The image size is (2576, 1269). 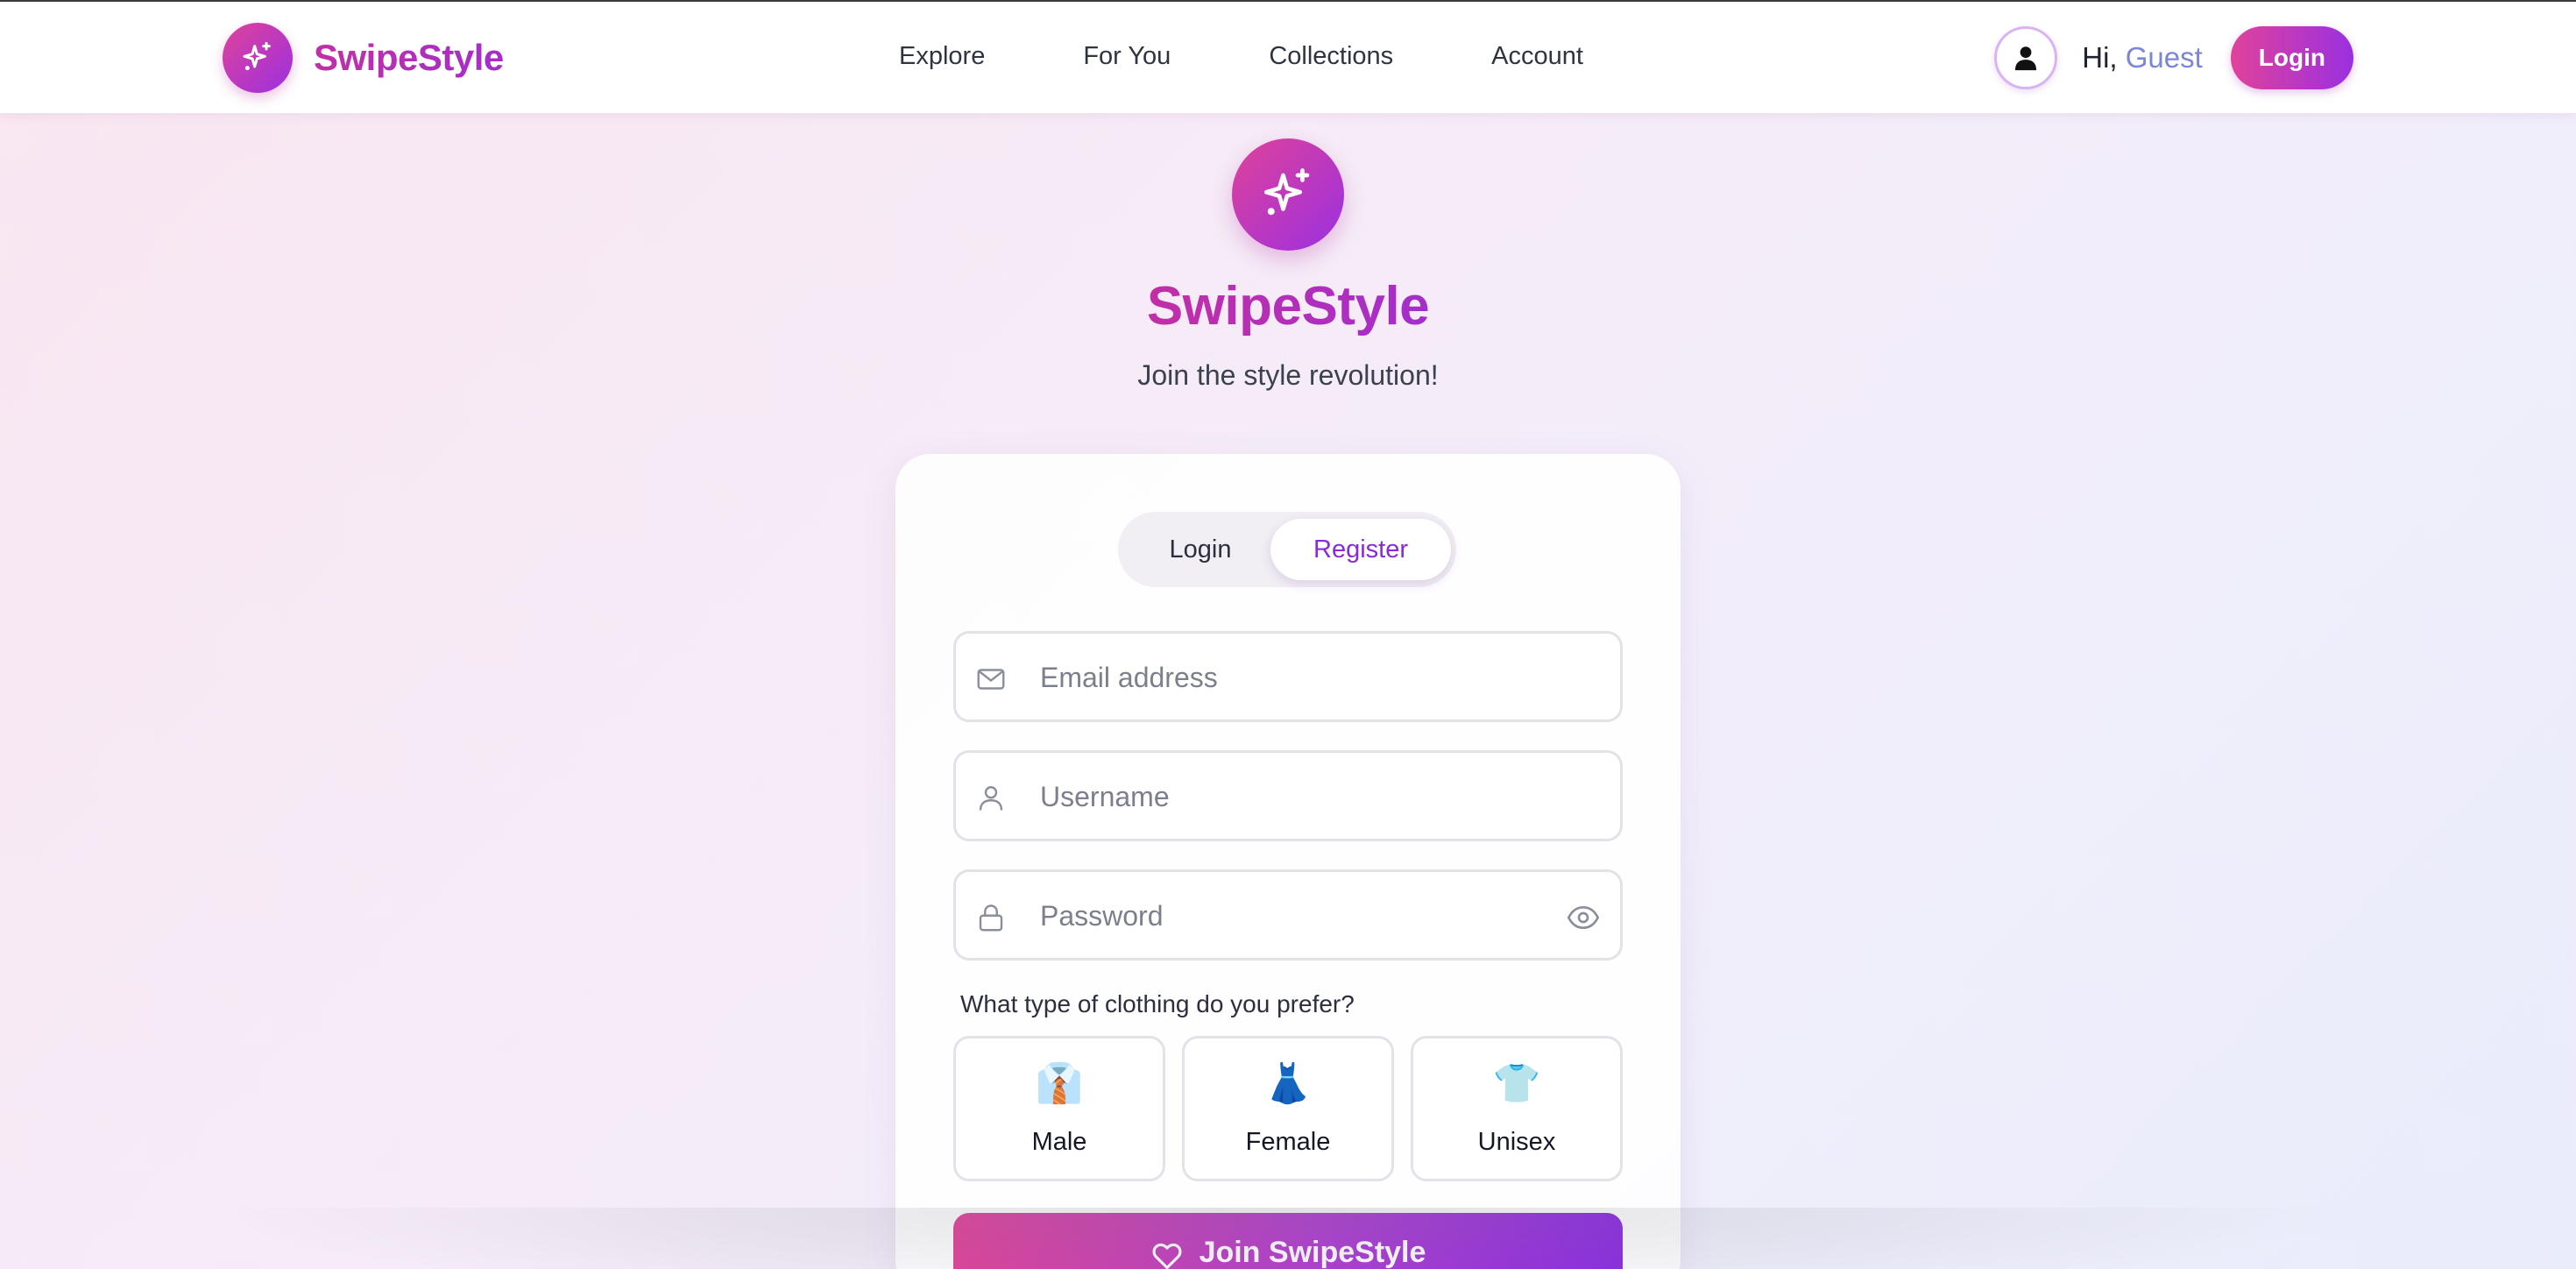 I want to click on join-button: Join SwipeStyle, so click(x=1288, y=1241).